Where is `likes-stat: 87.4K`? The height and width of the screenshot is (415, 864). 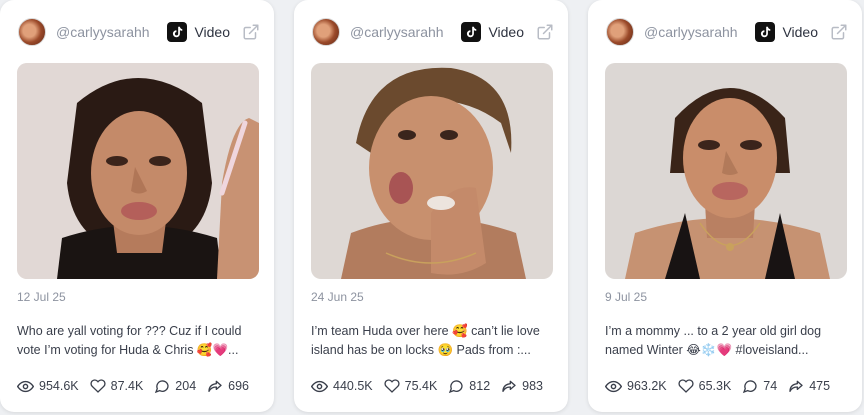
likes-stat: 87.4K is located at coordinates (117, 386).